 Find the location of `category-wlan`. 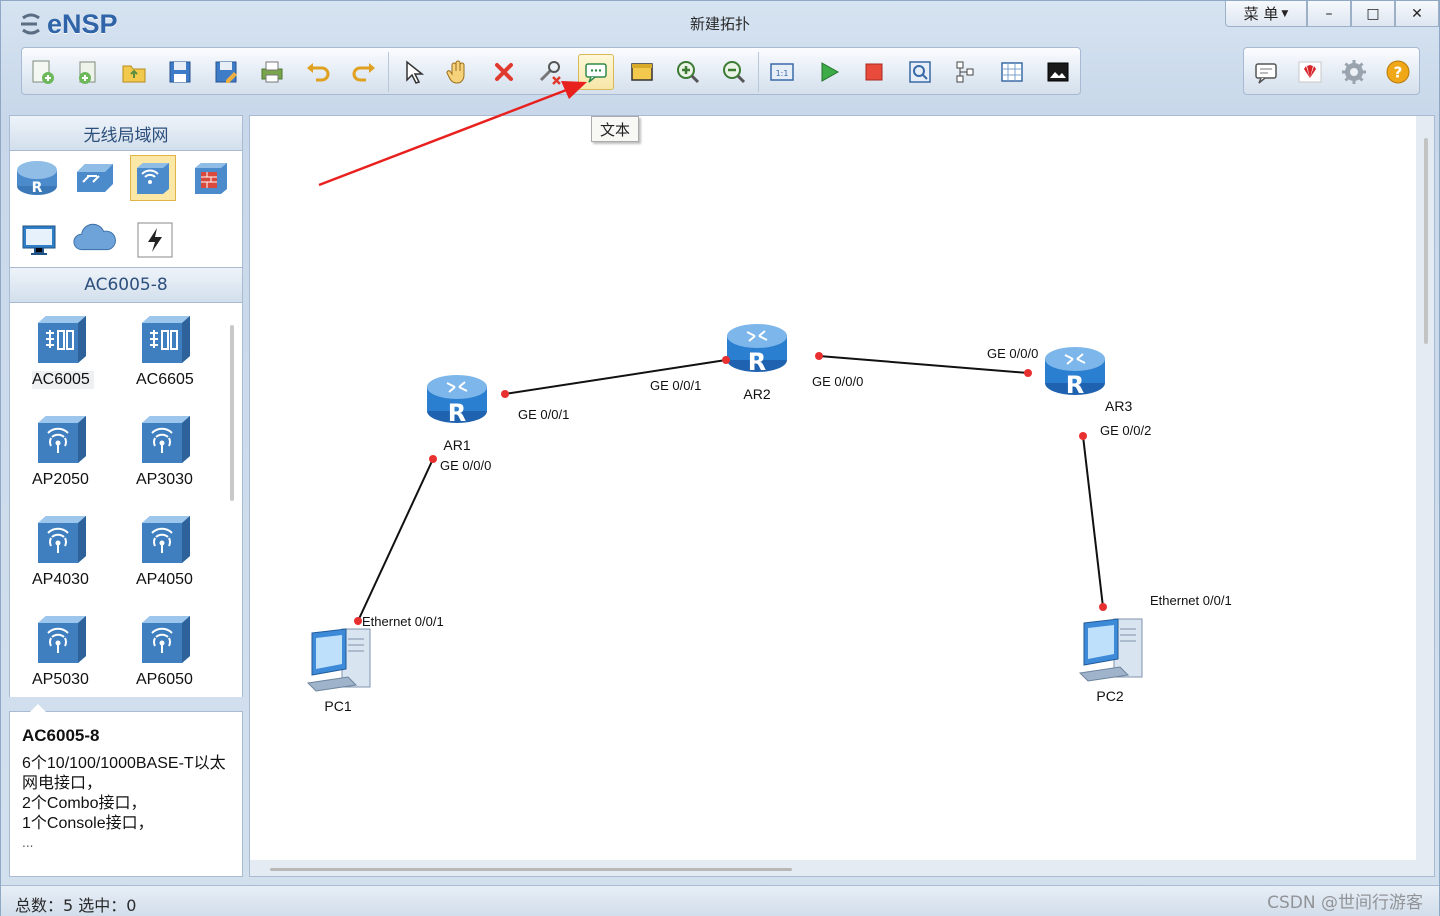

category-wlan is located at coordinates (153, 178).